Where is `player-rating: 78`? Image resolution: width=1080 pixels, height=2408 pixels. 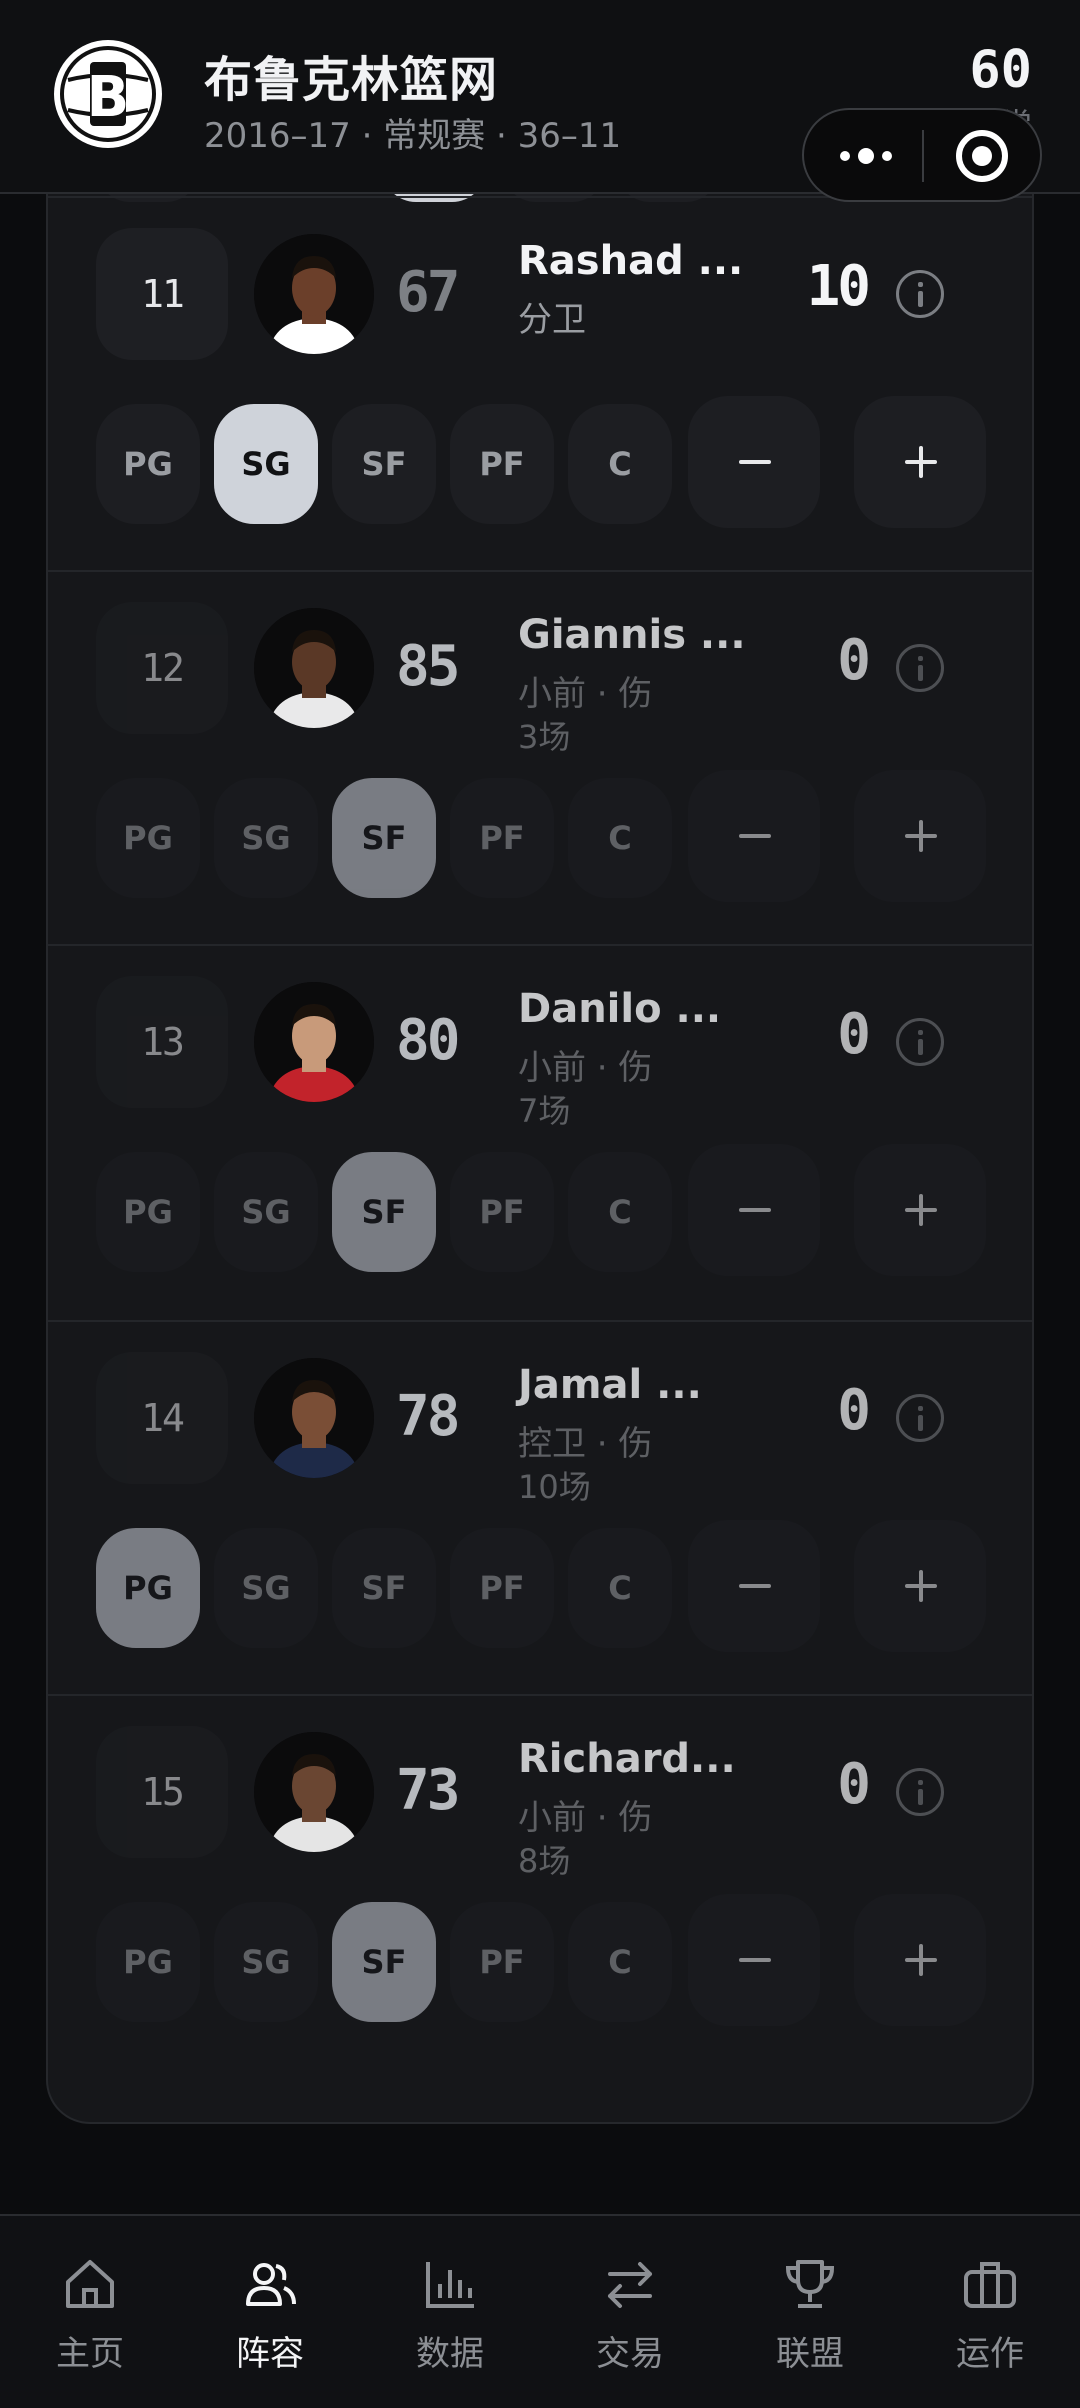
player-rating: 78 is located at coordinates (428, 1416).